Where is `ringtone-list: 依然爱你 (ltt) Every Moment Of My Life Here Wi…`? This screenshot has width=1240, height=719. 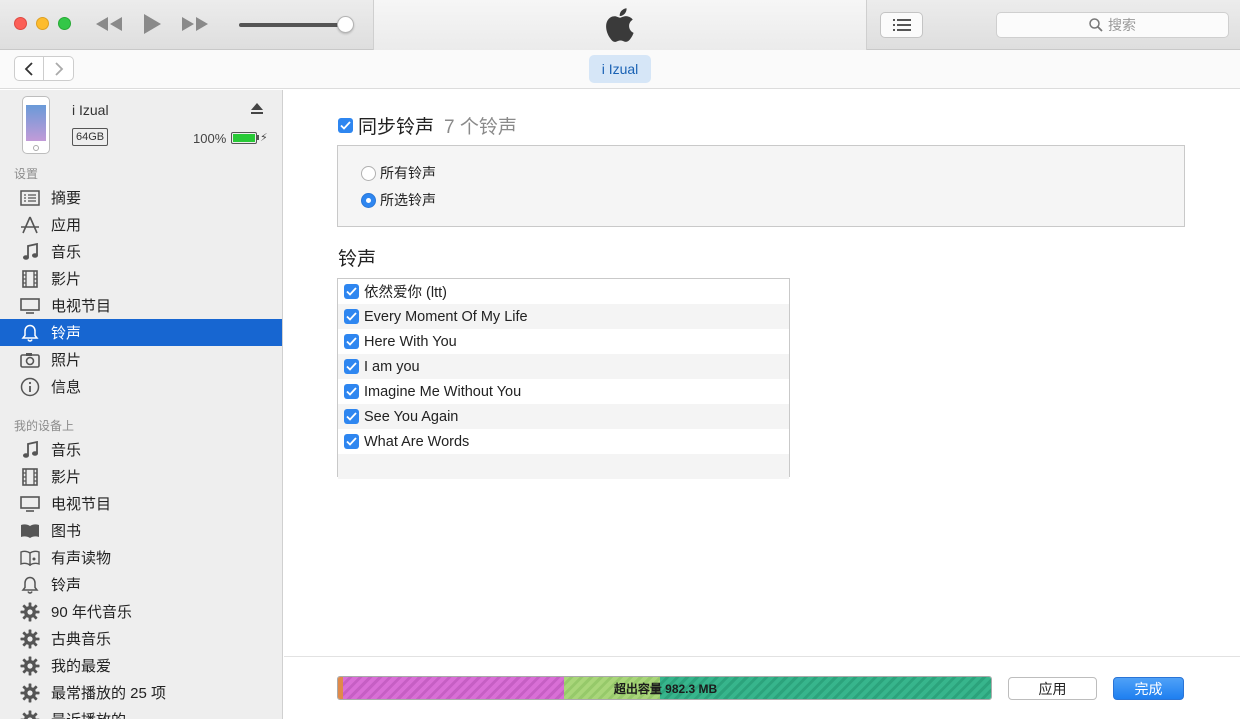 ringtone-list: 依然爱你 (ltt) Every Moment Of My Life Here Wi… is located at coordinates (563, 378).